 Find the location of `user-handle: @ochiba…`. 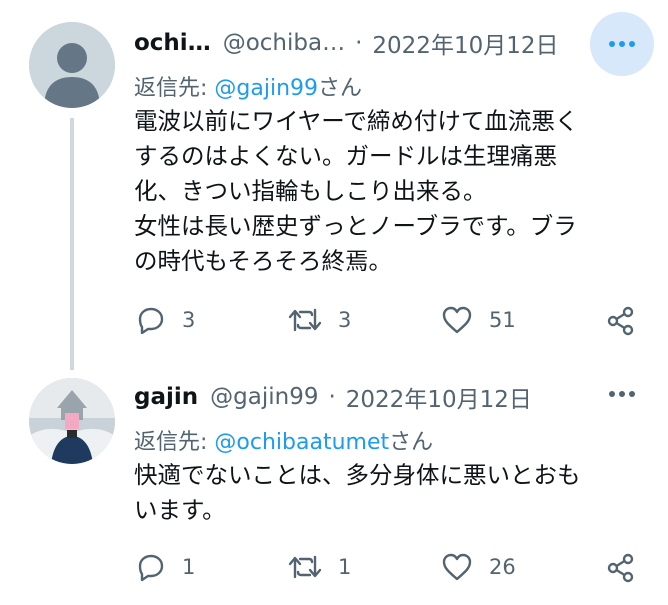

user-handle: @ochiba… is located at coordinates (284, 43).